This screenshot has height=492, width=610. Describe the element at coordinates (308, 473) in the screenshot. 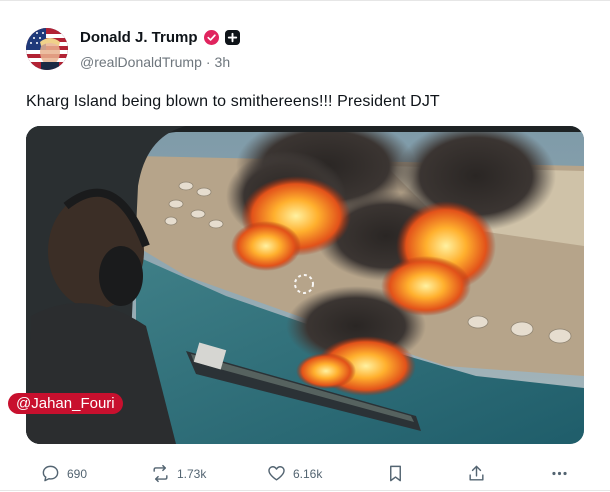

I see `like-count: 6.16k` at that location.